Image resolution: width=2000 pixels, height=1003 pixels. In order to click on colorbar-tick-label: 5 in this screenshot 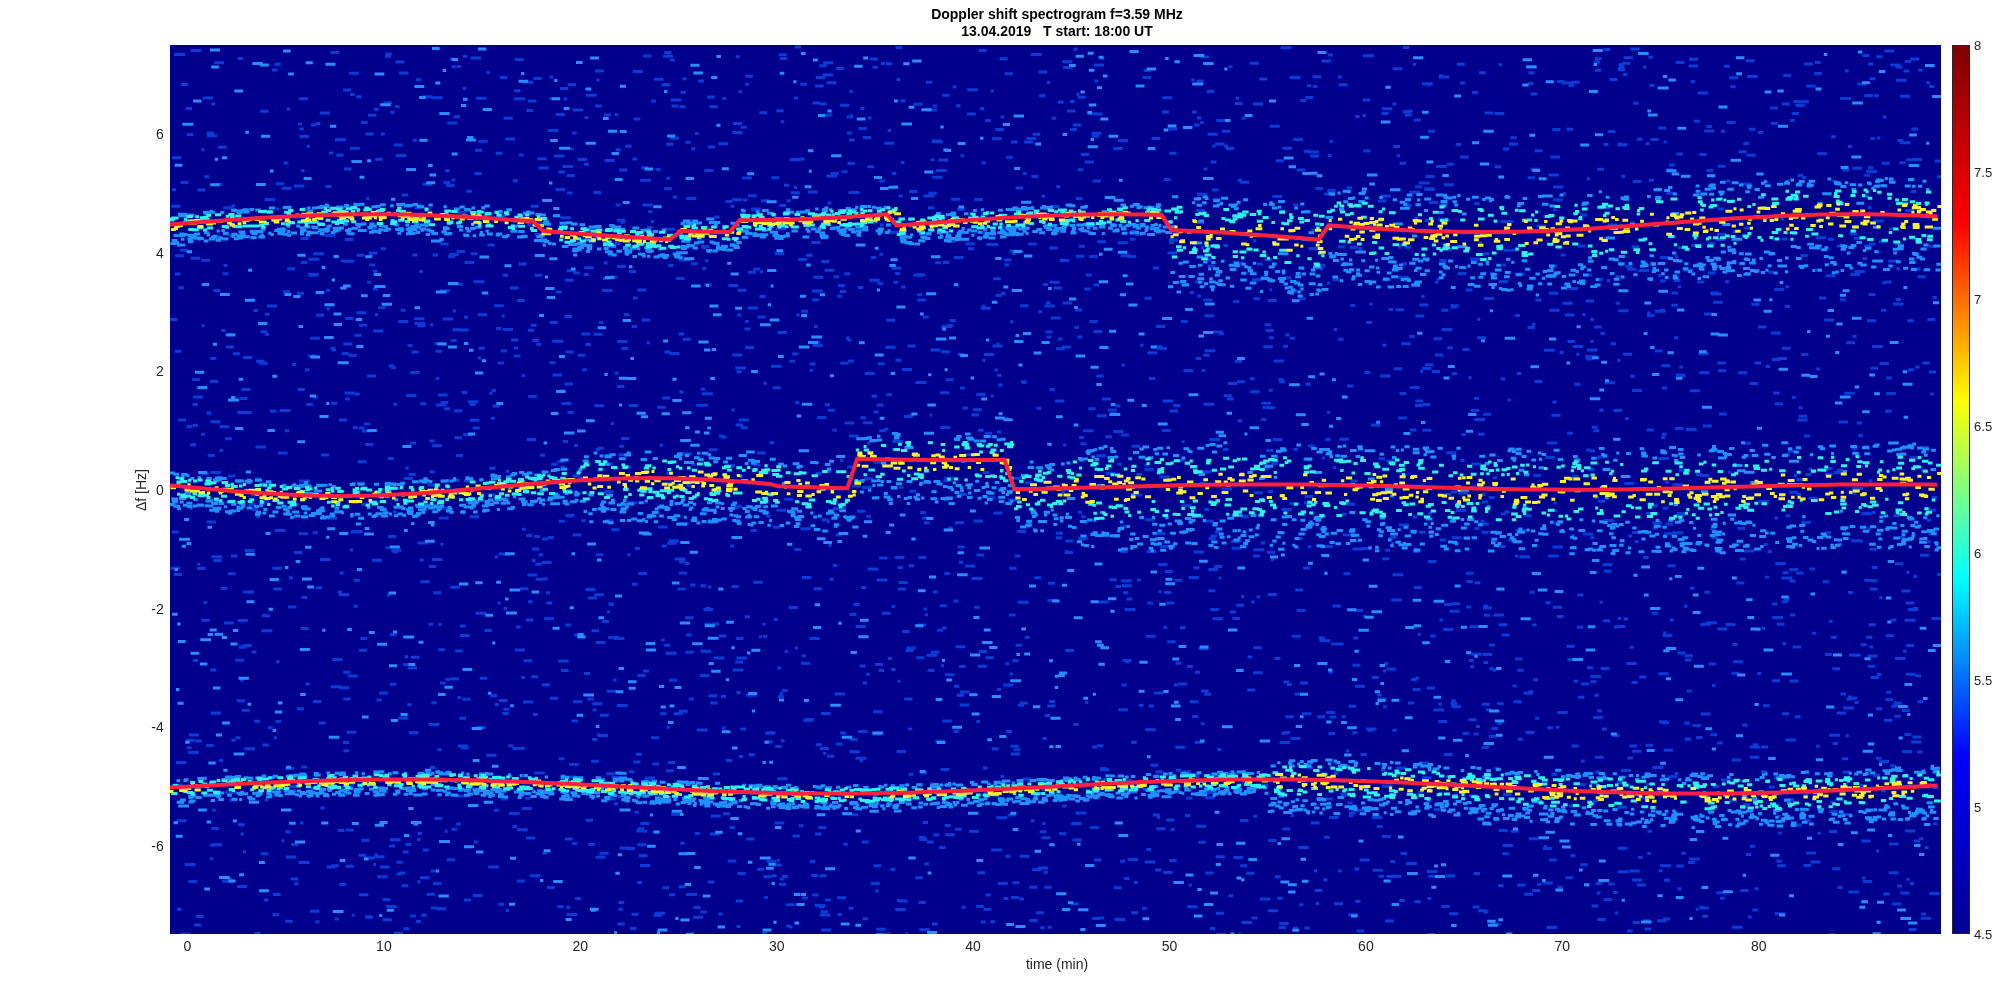, I will do `click(1978, 807)`.